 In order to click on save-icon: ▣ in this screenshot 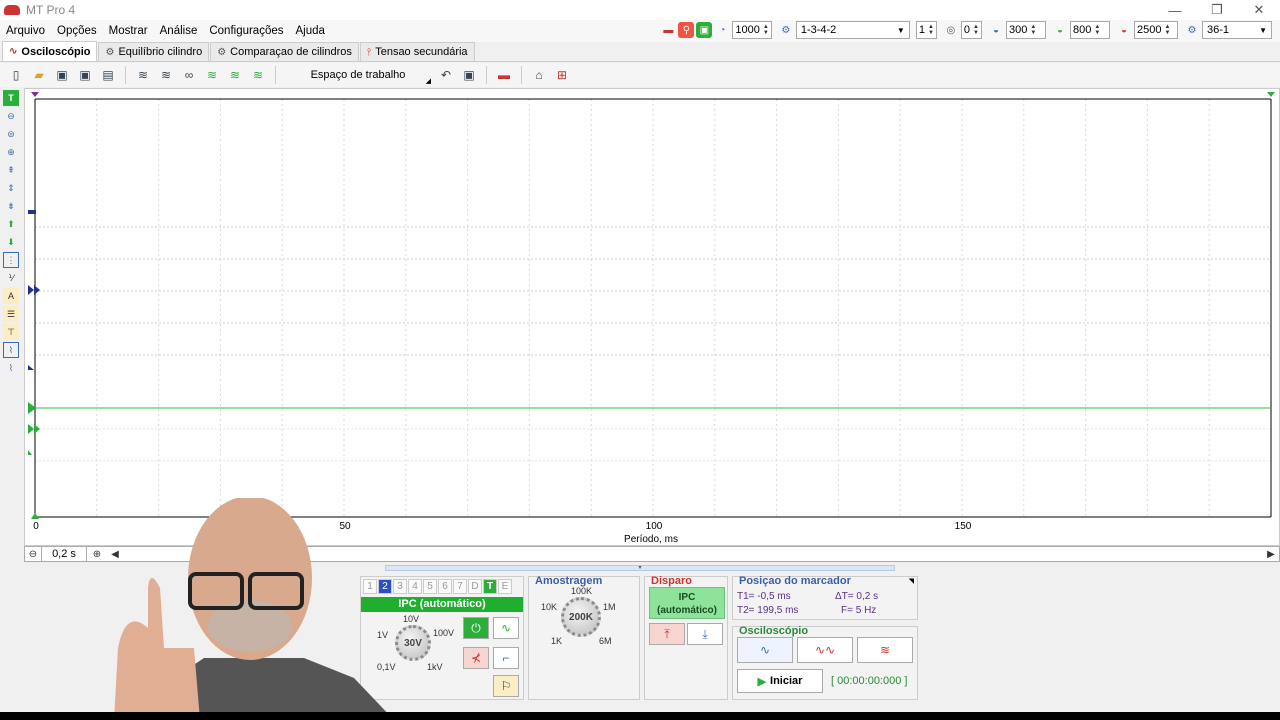, I will do `click(62, 75)`.